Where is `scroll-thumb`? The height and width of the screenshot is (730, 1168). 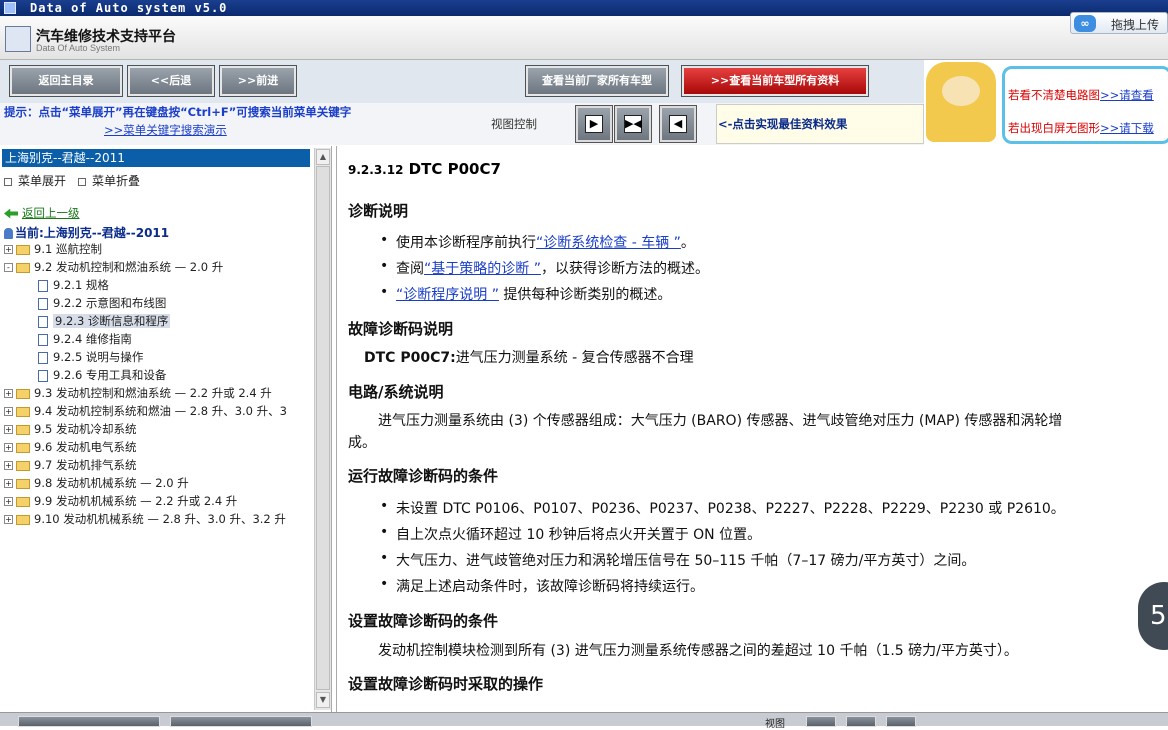 scroll-thumb is located at coordinates (323, 428).